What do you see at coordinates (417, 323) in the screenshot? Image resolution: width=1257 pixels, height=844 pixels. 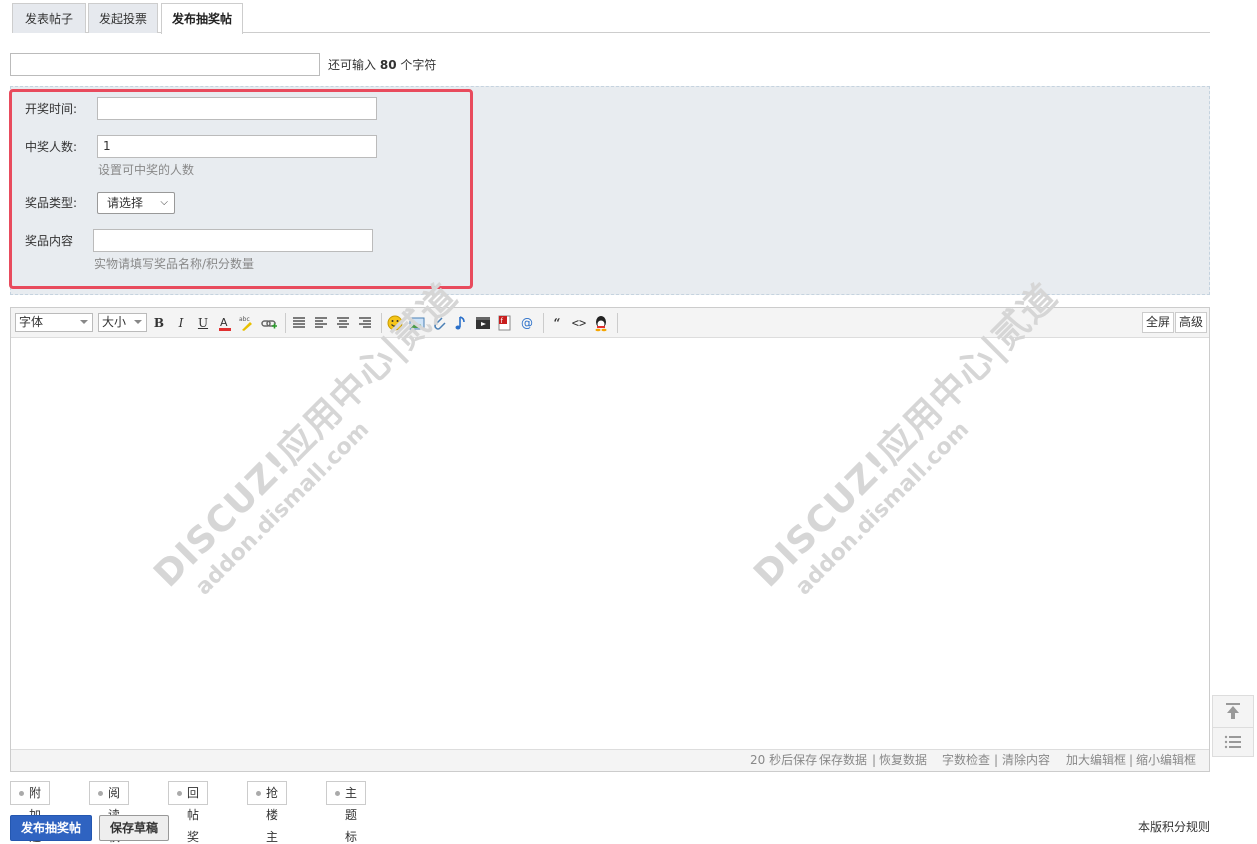 I see `image-icon` at bounding box center [417, 323].